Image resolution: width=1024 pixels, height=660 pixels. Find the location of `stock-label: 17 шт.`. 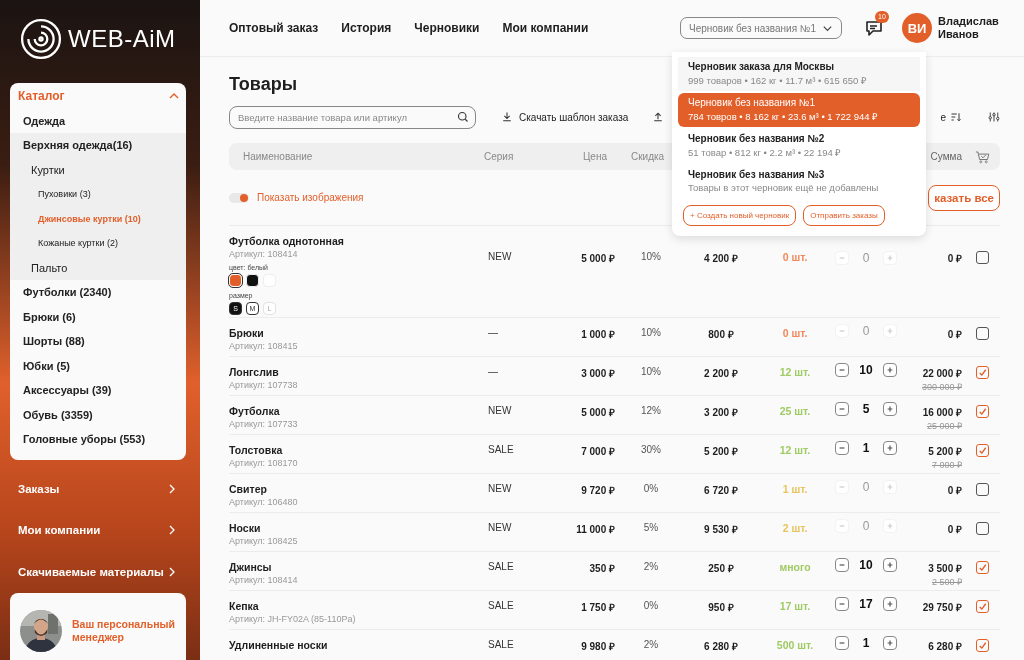

stock-label: 17 шт. is located at coordinates (795, 606).